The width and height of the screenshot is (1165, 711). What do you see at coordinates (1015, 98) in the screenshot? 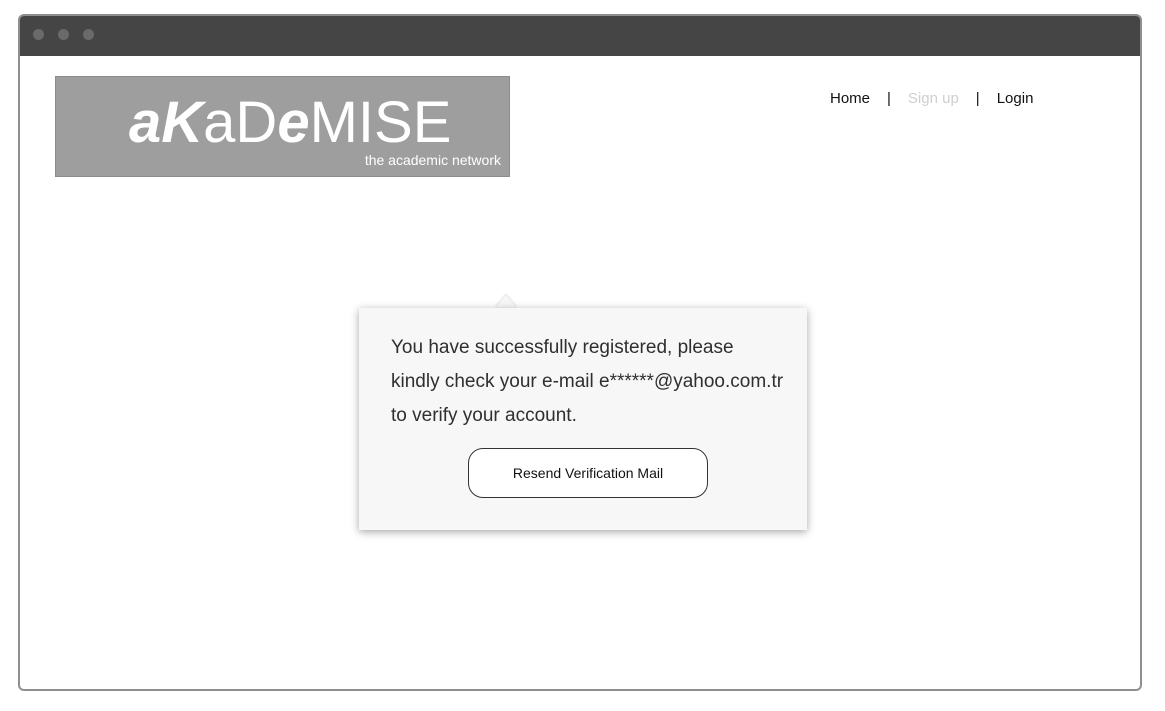
I see `nav-login-link: Login` at bounding box center [1015, 98].